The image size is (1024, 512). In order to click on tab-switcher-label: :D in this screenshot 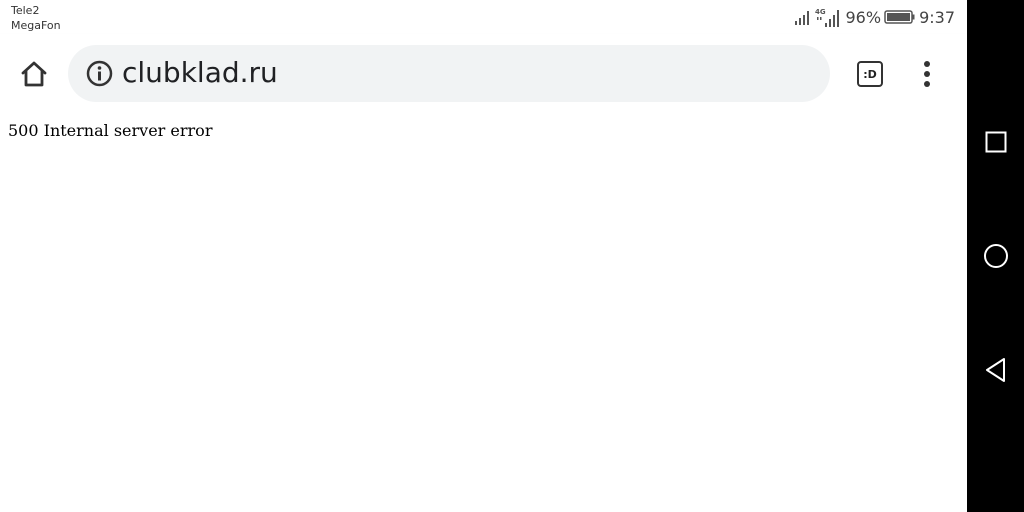, I will do `click(870, 74)`.